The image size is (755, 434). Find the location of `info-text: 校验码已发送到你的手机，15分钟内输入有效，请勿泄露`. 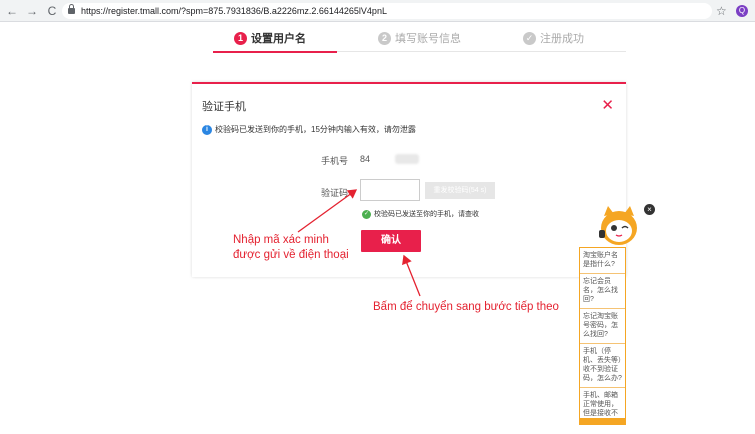

info-text: 校验码已发送到你的手机，15分钟内输入有效，请勿泄露 is located at coordinates (315, 129).